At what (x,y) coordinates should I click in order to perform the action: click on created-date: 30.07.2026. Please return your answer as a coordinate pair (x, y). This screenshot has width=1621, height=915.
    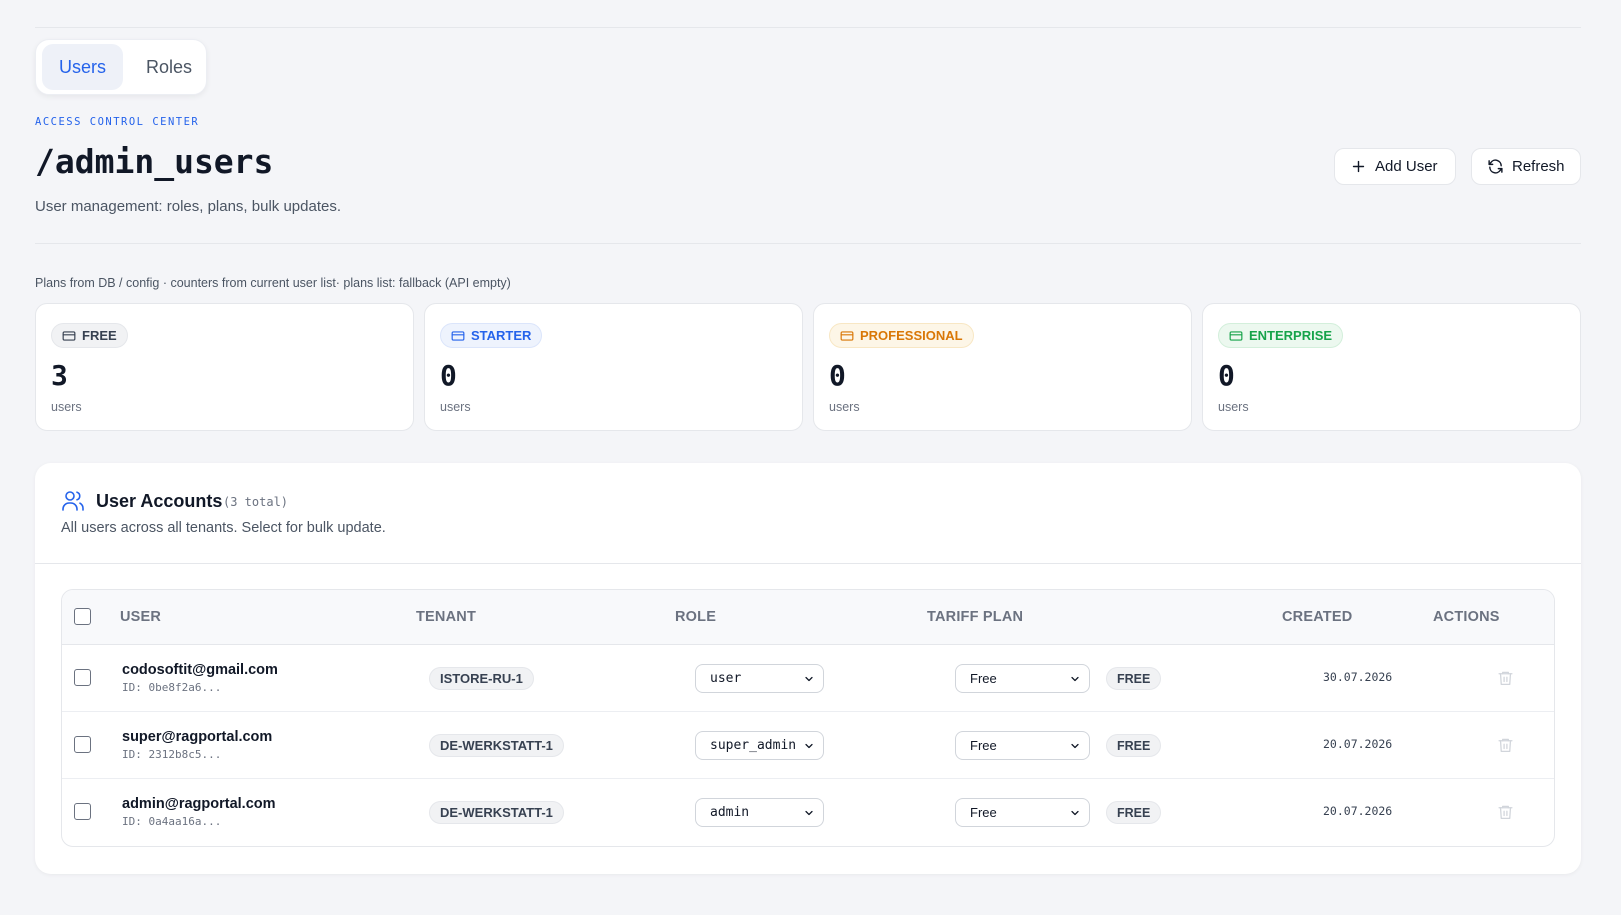
    Looking at the image, I should click on (1358, 677).